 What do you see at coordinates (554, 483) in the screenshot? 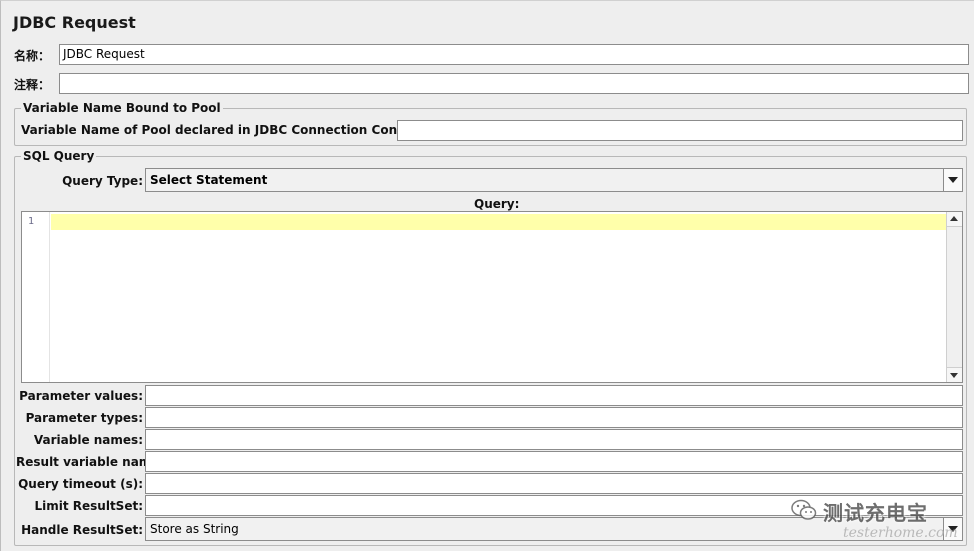
I see `query-timeout-field` at bounding box center [554, 483].